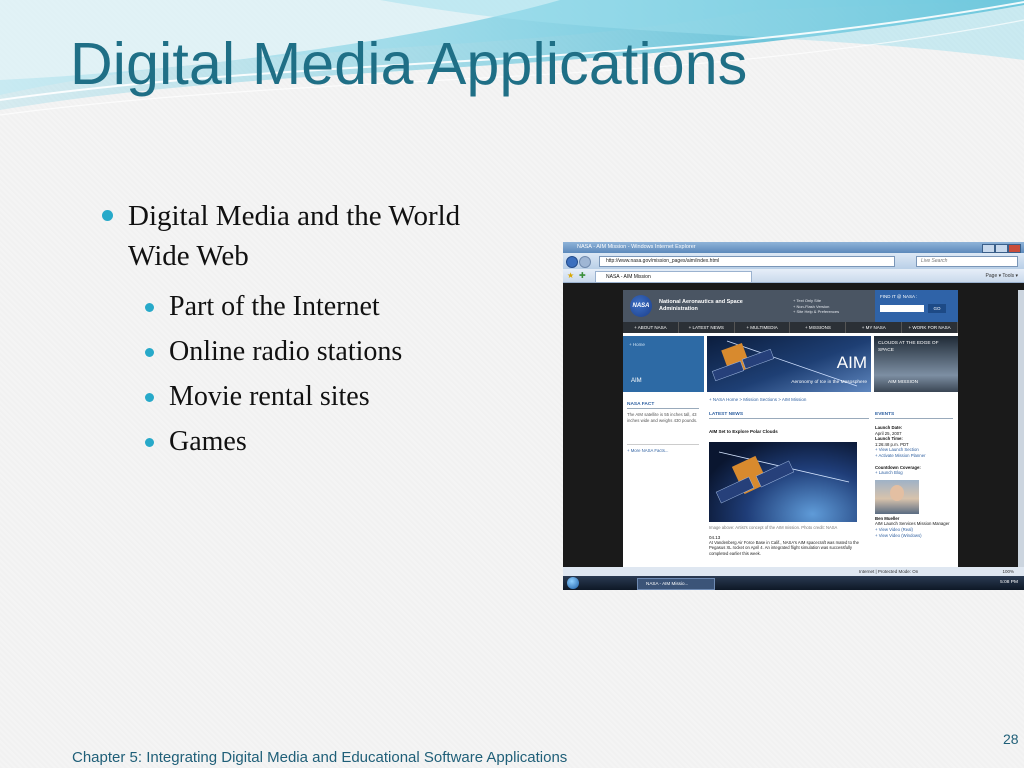 Image resolution: width=1024 pixels, height=768 pixels. Describe the element at coordinates (1009, 582) in the screenshot. I see `clock: 5:08 PM` at that location.